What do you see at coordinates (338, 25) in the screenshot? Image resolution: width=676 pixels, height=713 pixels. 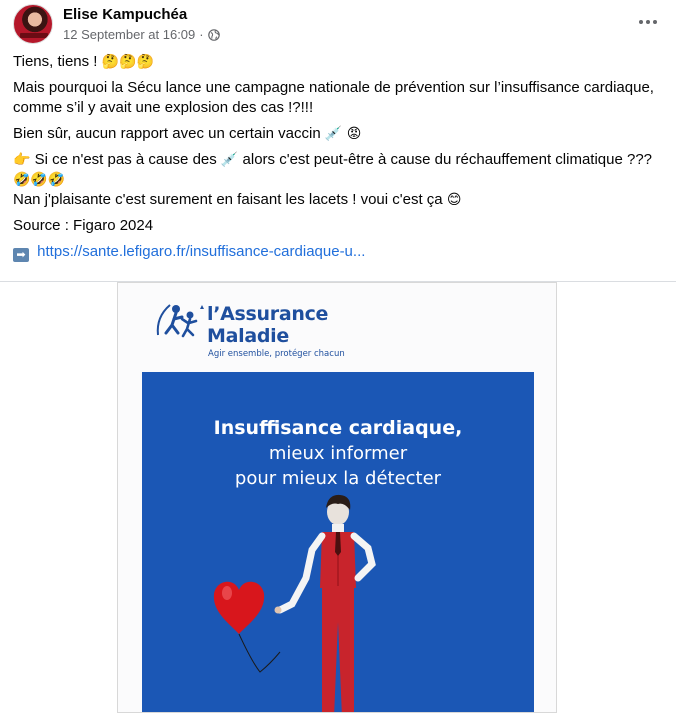 I see `post-header: Elise Kampuchéa 12 September at 16:09 ·` at bounding box center [338, 25].